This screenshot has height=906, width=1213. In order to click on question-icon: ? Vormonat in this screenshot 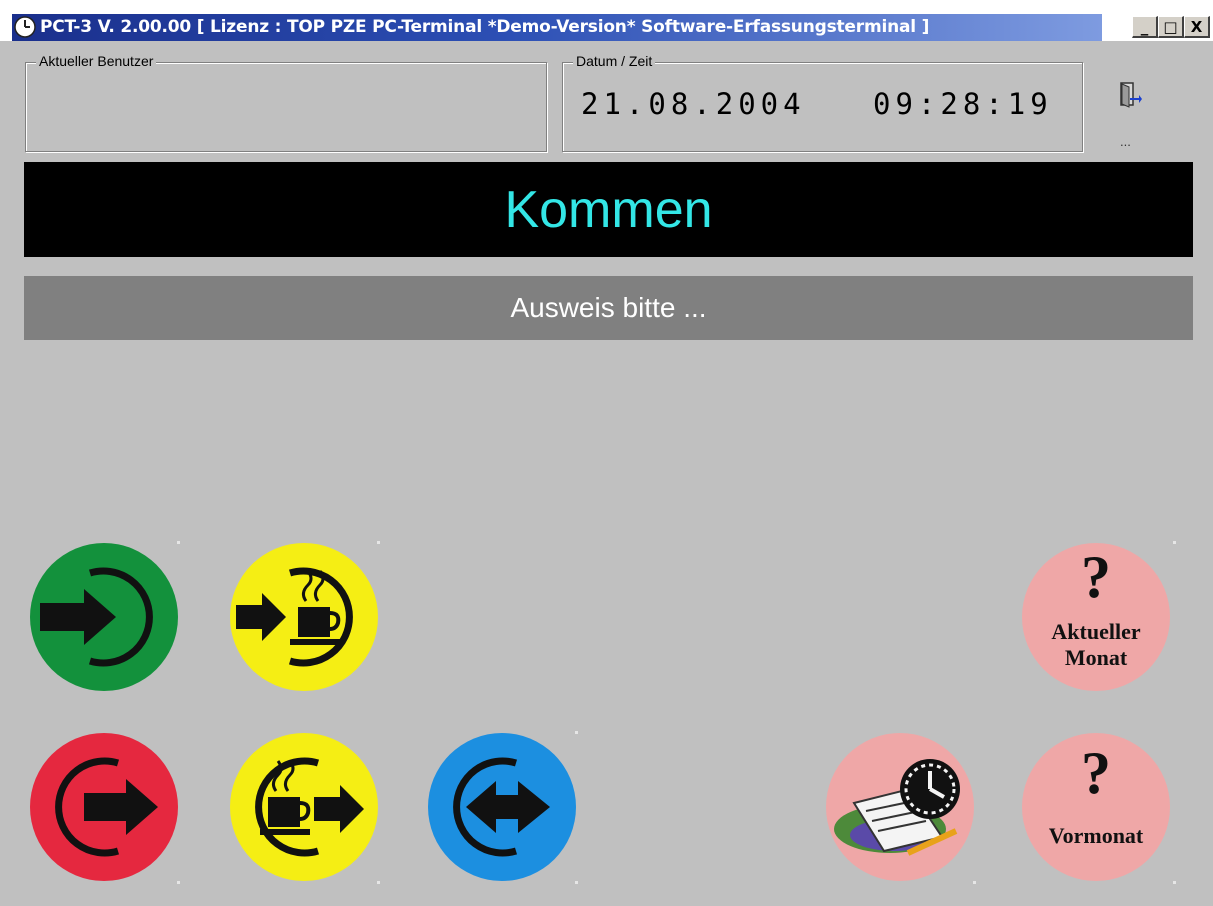, I will do `click(1096, 807)`.